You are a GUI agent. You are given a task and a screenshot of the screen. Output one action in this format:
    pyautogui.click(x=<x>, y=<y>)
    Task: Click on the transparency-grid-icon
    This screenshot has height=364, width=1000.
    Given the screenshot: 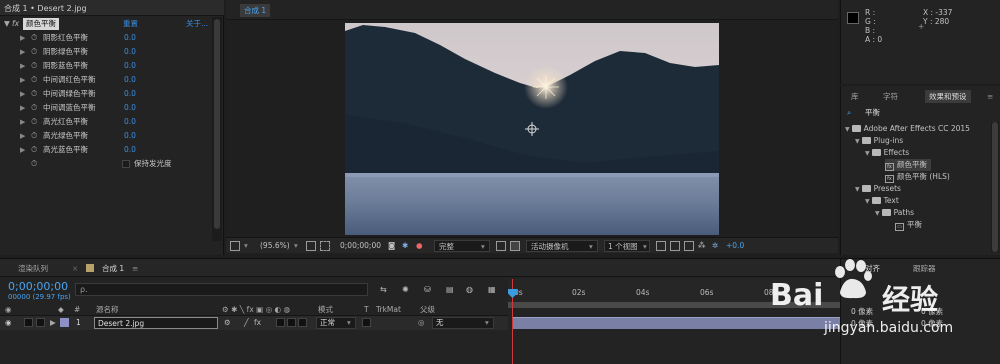 What is the action you would take?
    pyautogui.click(x=515, y=246)
    